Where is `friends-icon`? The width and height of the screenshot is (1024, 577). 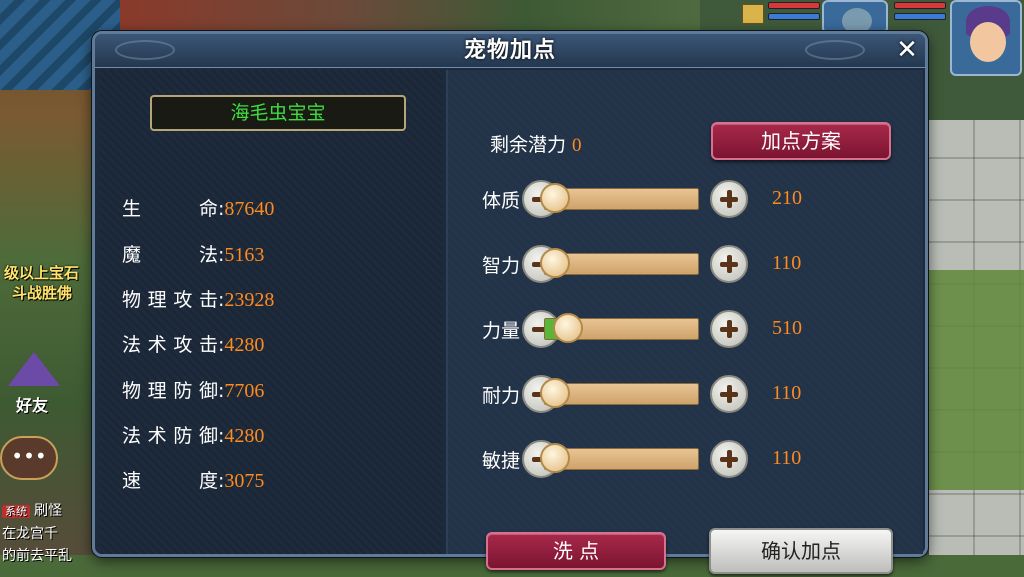 friends-icon is located at coordinates (34, 369).